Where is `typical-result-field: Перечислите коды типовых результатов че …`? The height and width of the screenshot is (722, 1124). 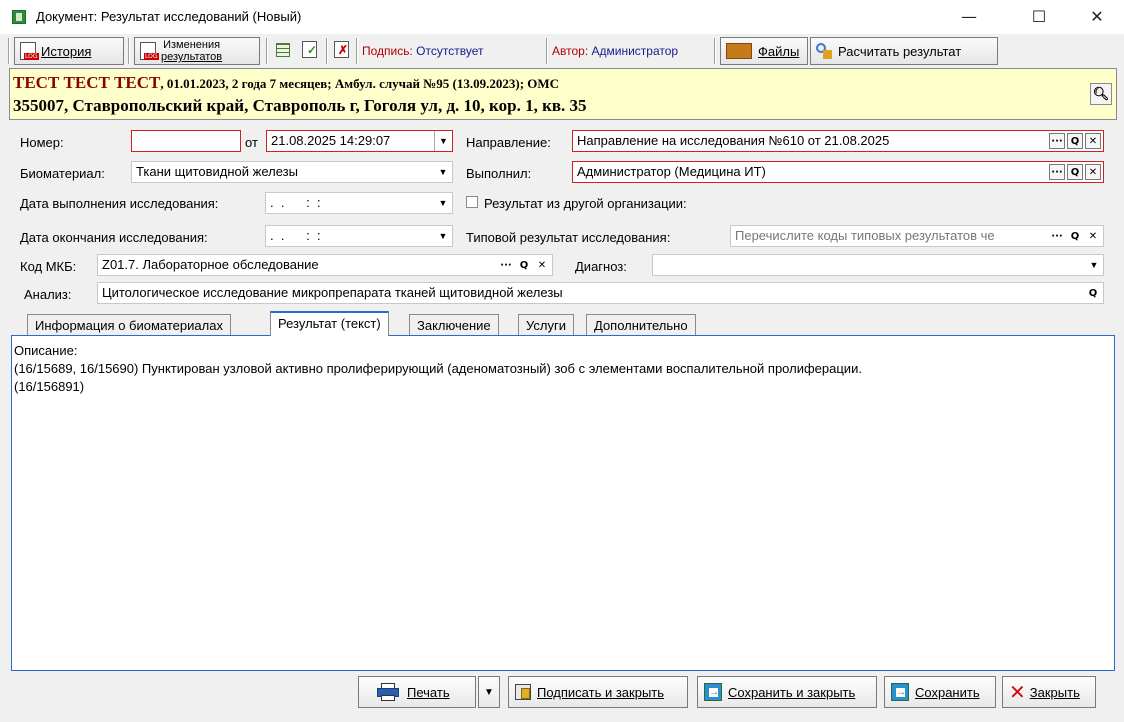 typical-result-field: Перечислите коды типовых результатов че … is located at coordinates (917, 236).